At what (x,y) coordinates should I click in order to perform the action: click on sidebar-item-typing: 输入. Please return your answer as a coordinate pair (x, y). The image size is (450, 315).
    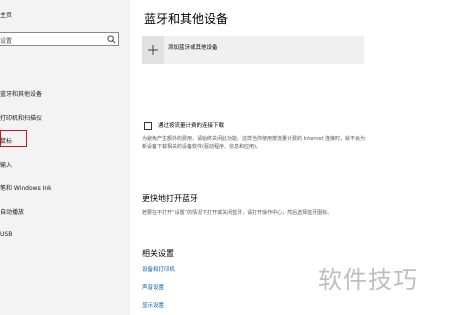
    Looking at the image, I should click on (6, 164).